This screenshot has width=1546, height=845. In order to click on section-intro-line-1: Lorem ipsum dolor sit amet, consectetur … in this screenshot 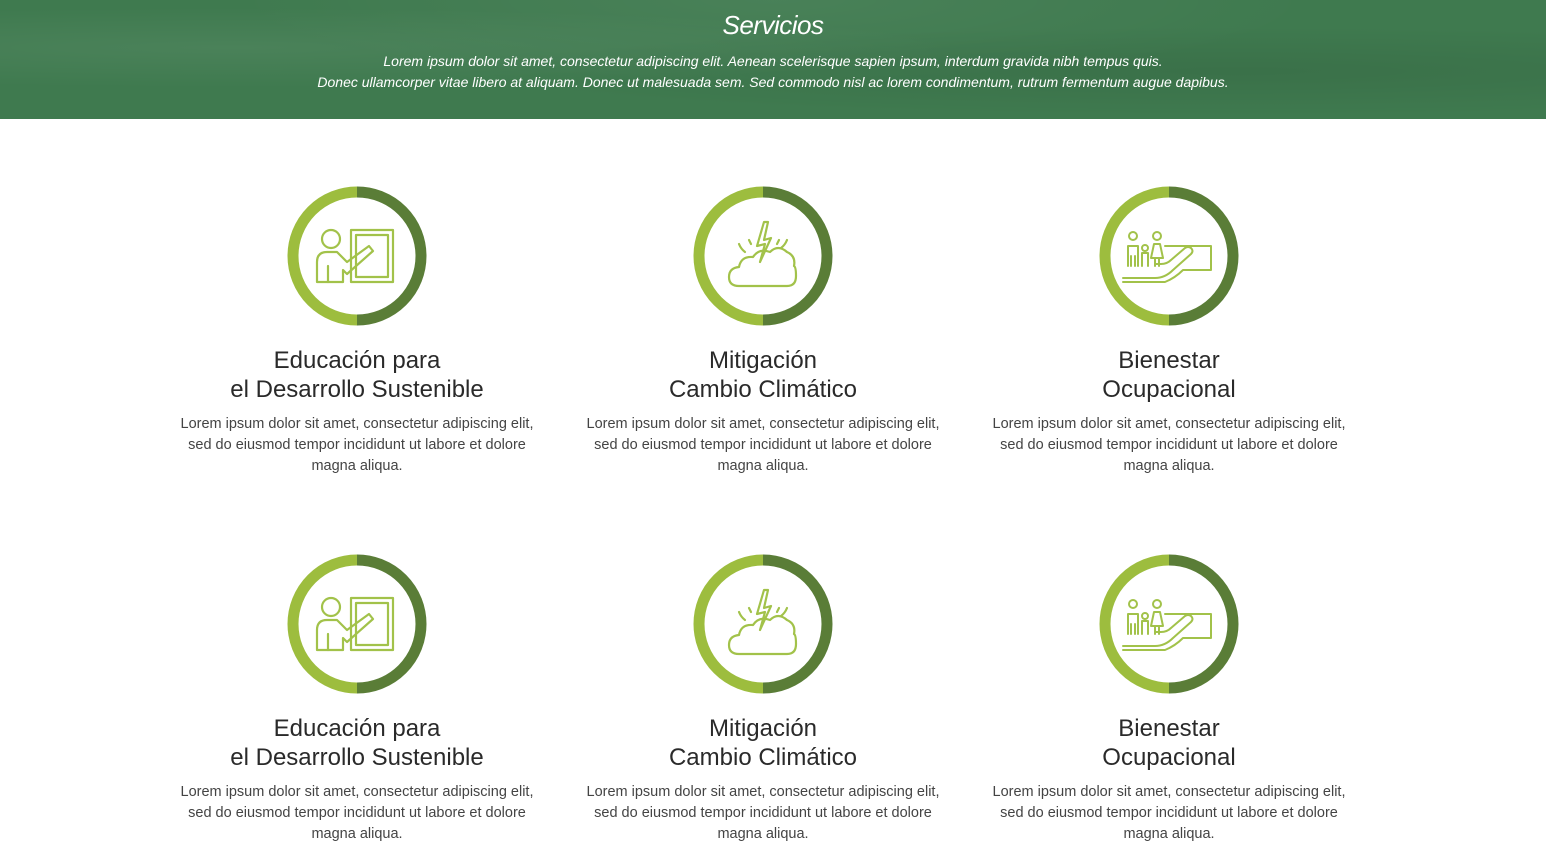, I will do `click(773, 61)`.